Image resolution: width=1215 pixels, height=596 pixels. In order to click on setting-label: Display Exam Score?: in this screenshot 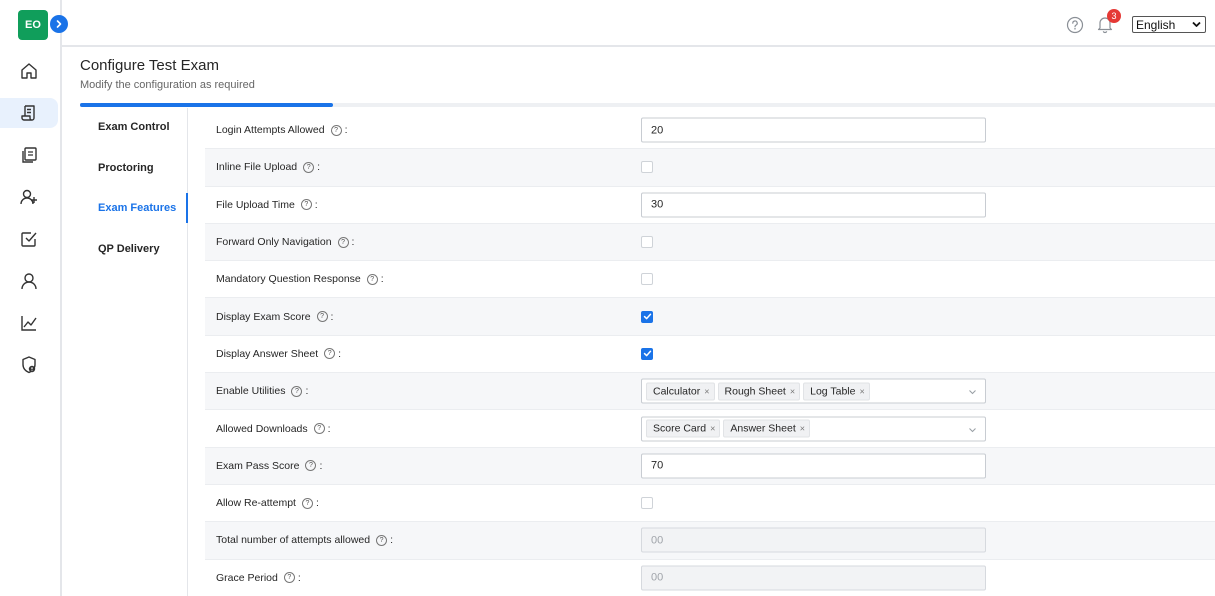, I will do `click(274, 316)`.